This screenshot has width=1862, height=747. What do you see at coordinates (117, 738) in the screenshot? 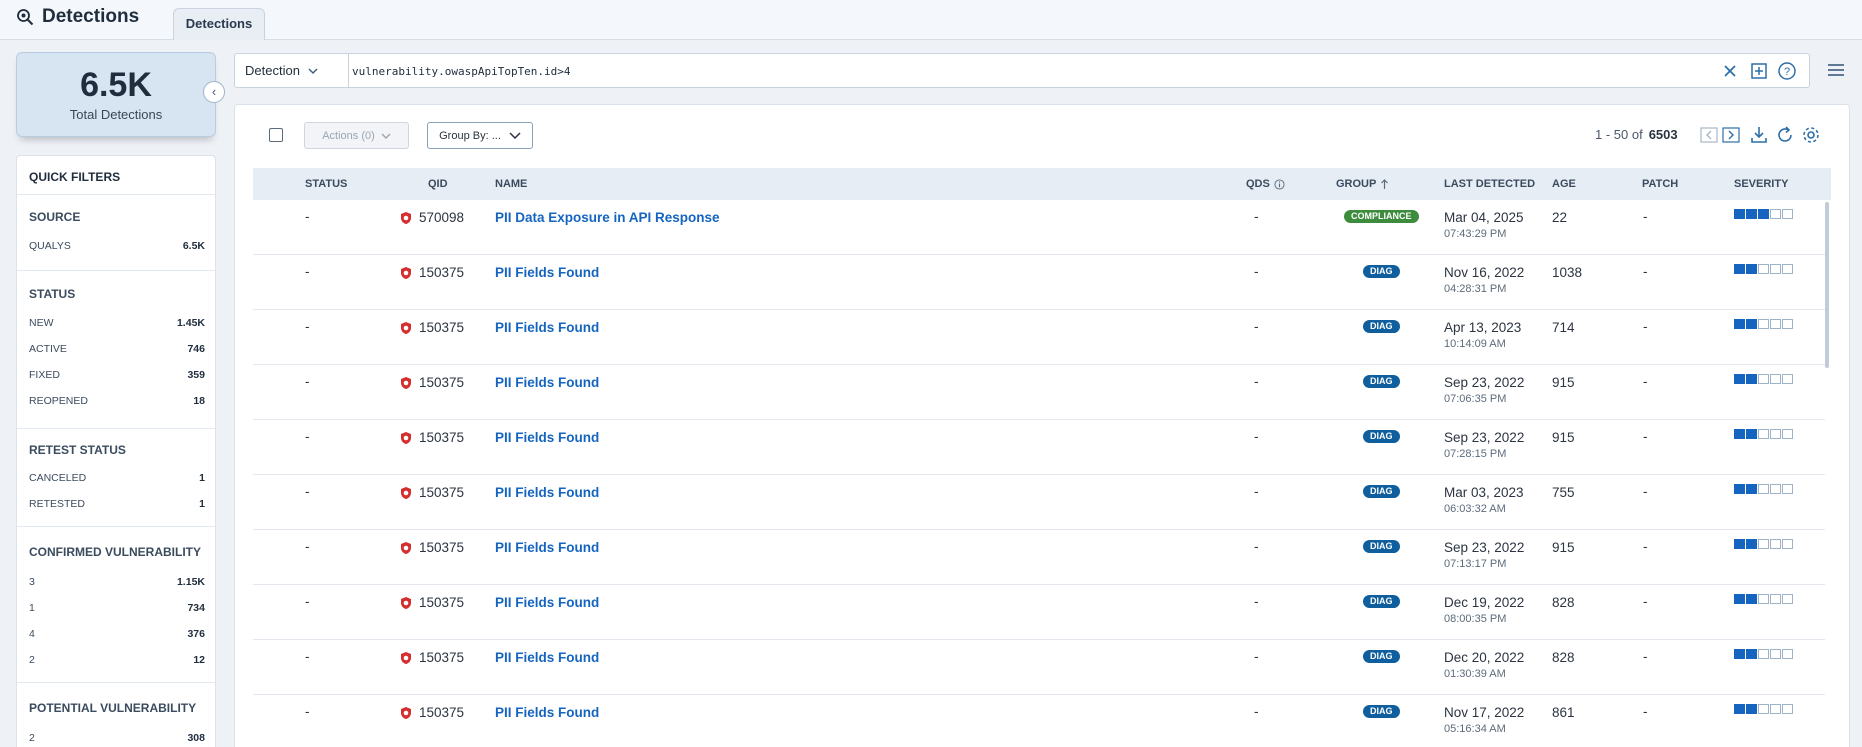
I see `filter-item-potential-2: 2 308` at bounding box center [117, 738].